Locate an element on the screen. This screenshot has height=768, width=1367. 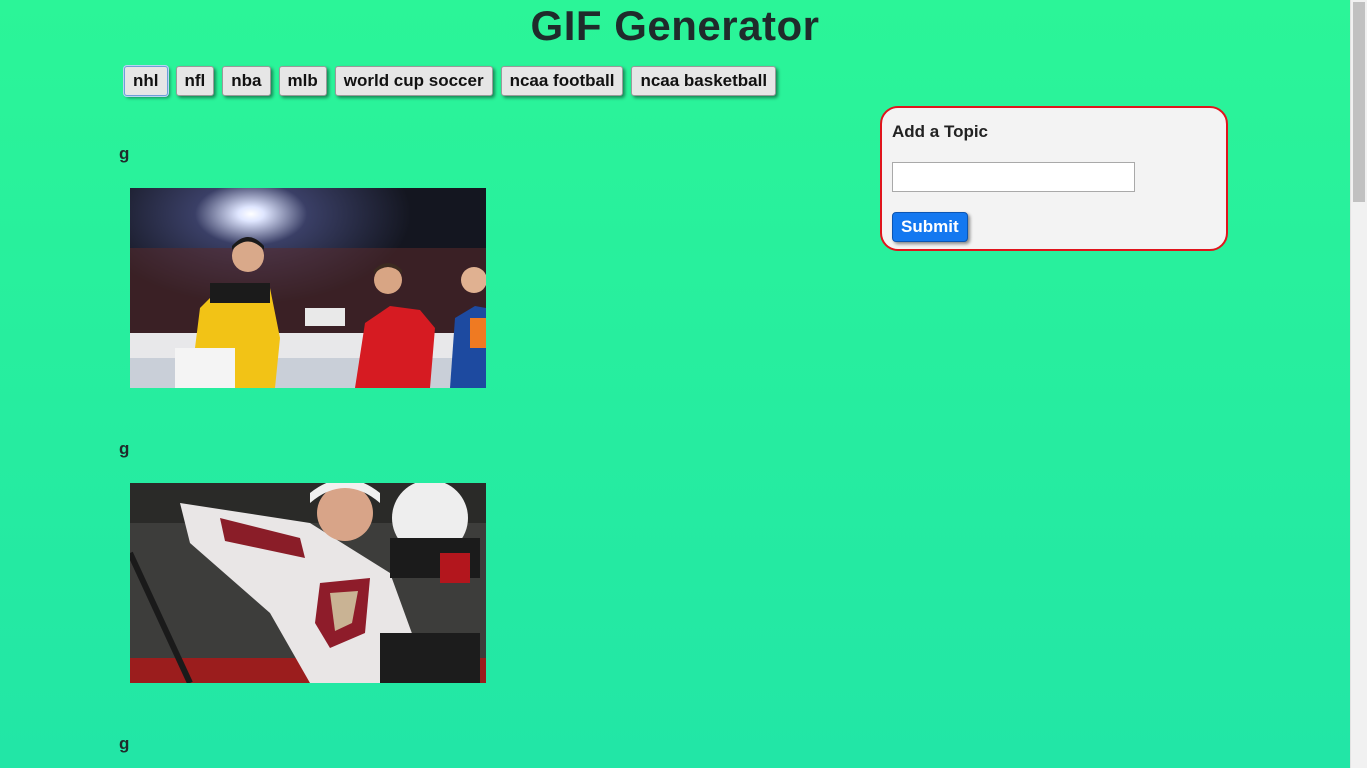
topic-input is located at coordinates (1013, 177).